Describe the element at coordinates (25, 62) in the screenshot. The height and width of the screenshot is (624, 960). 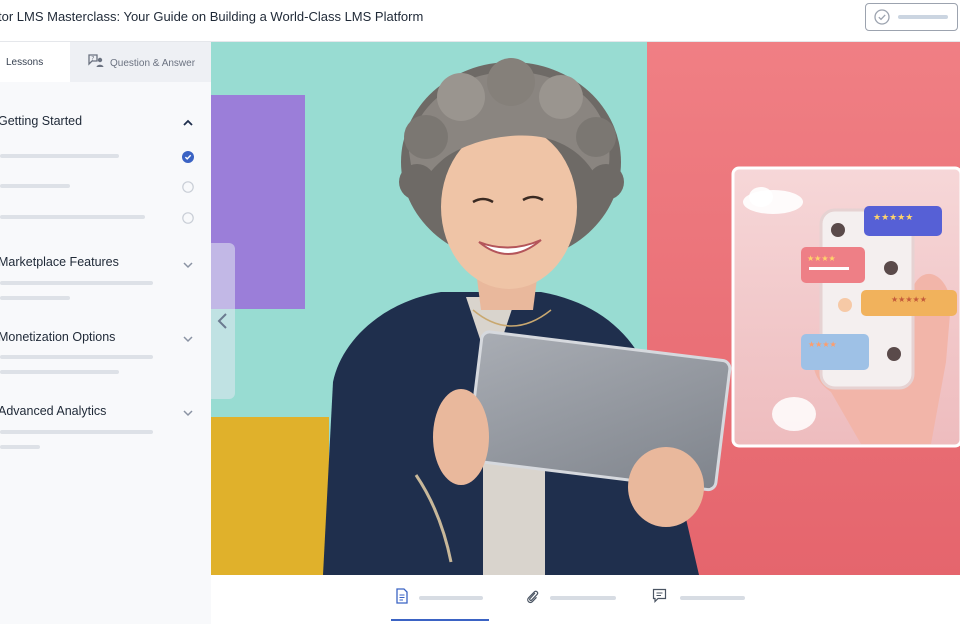
I see `tab-lessons-label: Lessons` at that location.